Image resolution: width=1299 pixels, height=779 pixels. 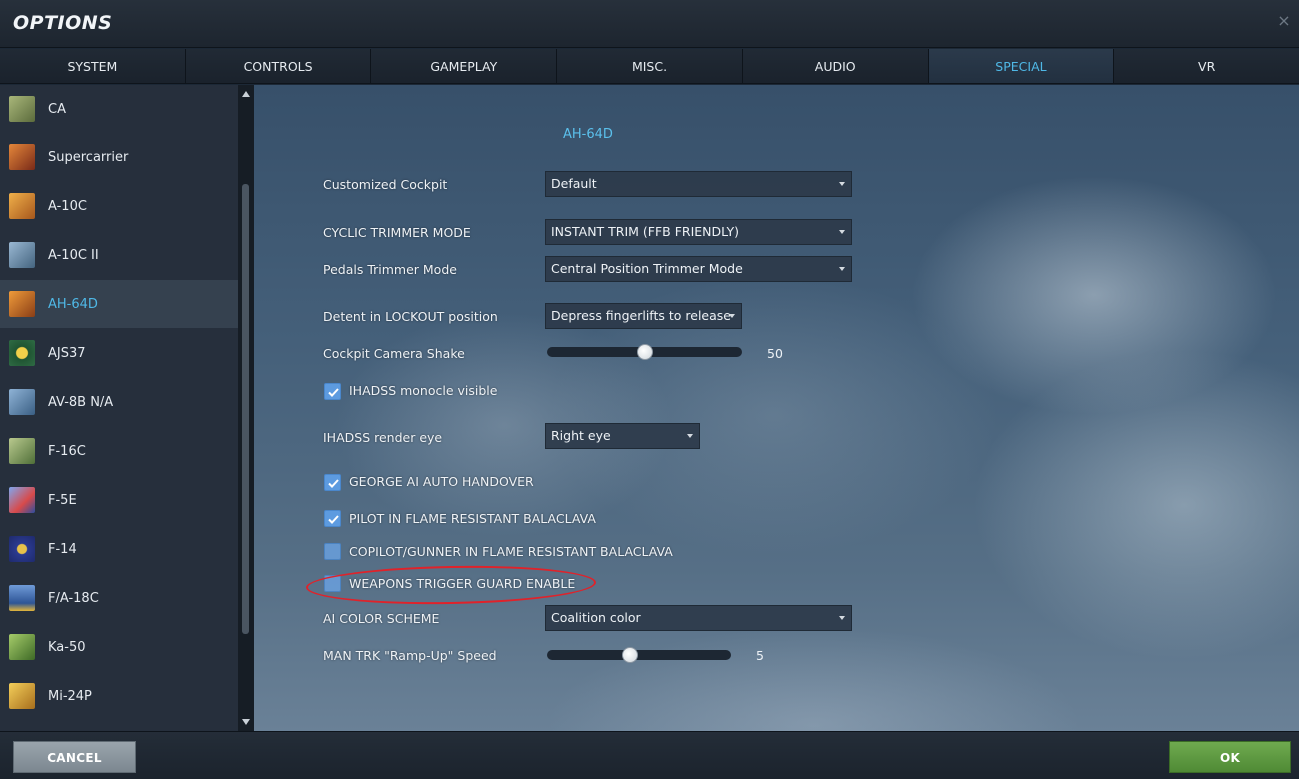 I want to click on ihadss-monocle-checkbox, so click(x=332, y=391).